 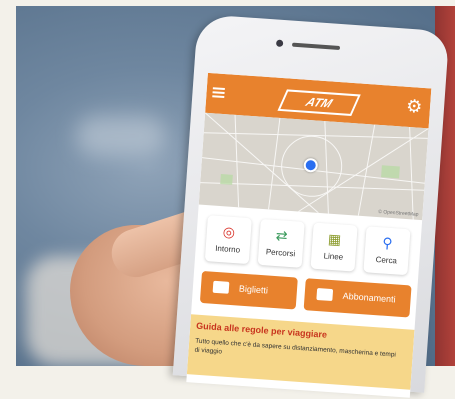 What do you see at coordinates (282, 235) in the screenshot?
I see `route-icon: ⇄` at bounding box center [282, 235].